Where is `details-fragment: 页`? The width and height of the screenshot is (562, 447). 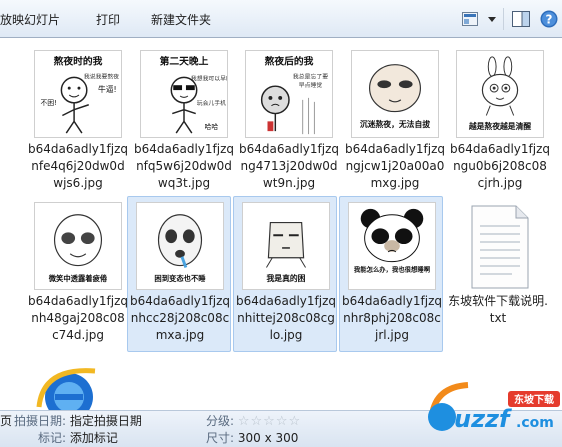
details-fragment: 页 is located at coordinates (6, 421).